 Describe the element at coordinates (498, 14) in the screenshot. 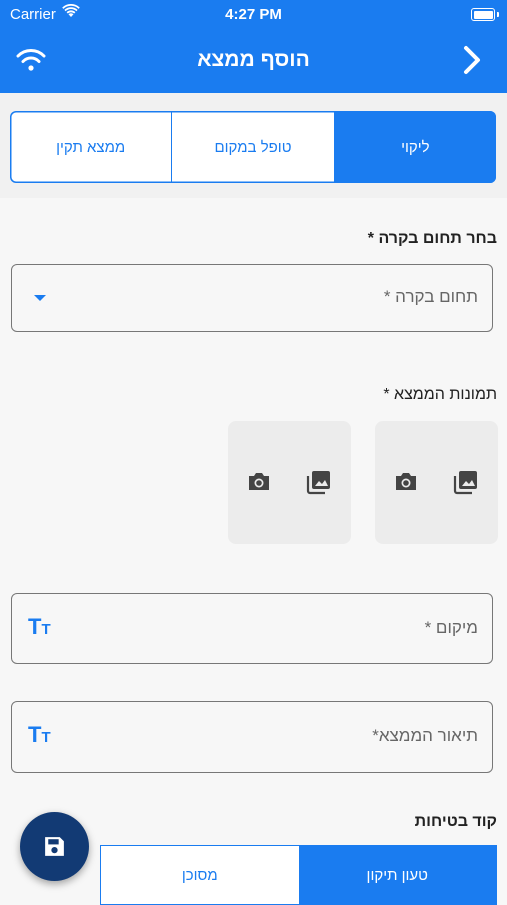

I see `battery-tip` at that location.